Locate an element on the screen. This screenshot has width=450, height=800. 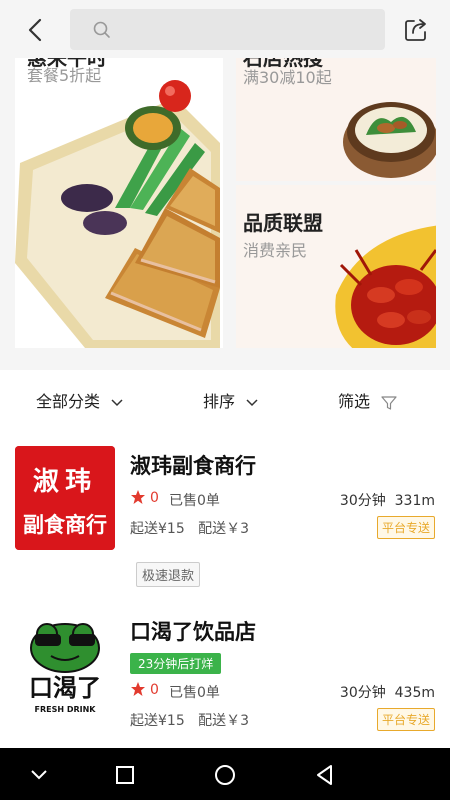
claypot-rice-image is located at coordinates (389, 140).